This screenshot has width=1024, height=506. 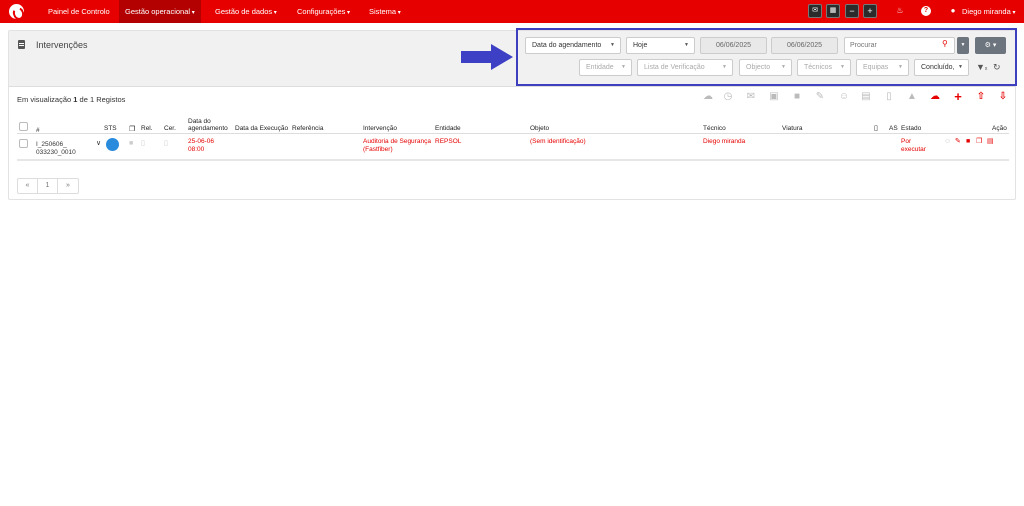 I want to click on lista-verificacao-select-label: Lista de Verificação, so click(x=674, y=67).